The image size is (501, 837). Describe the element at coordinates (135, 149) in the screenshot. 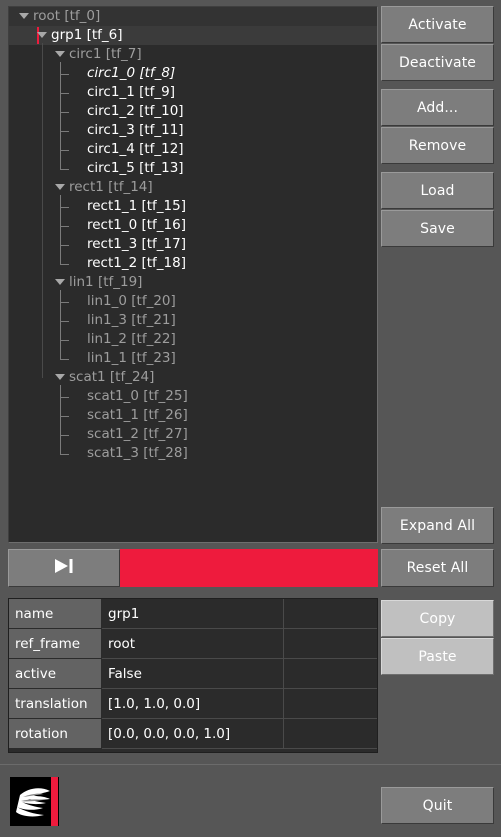

I see `tree-node-label: circ1_4 [tf_12]` at that location.